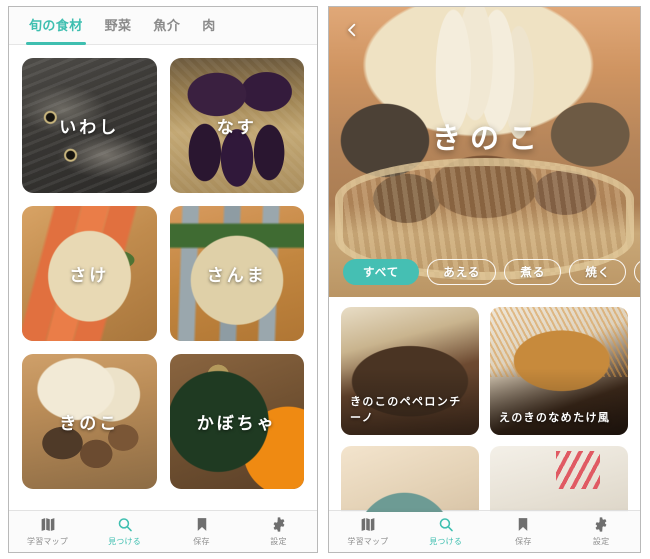 This screenshot has height=559, width=650. Describe the element at coordinates (410, 479) in the screenshot. I see `recipe-card-third` at that location.